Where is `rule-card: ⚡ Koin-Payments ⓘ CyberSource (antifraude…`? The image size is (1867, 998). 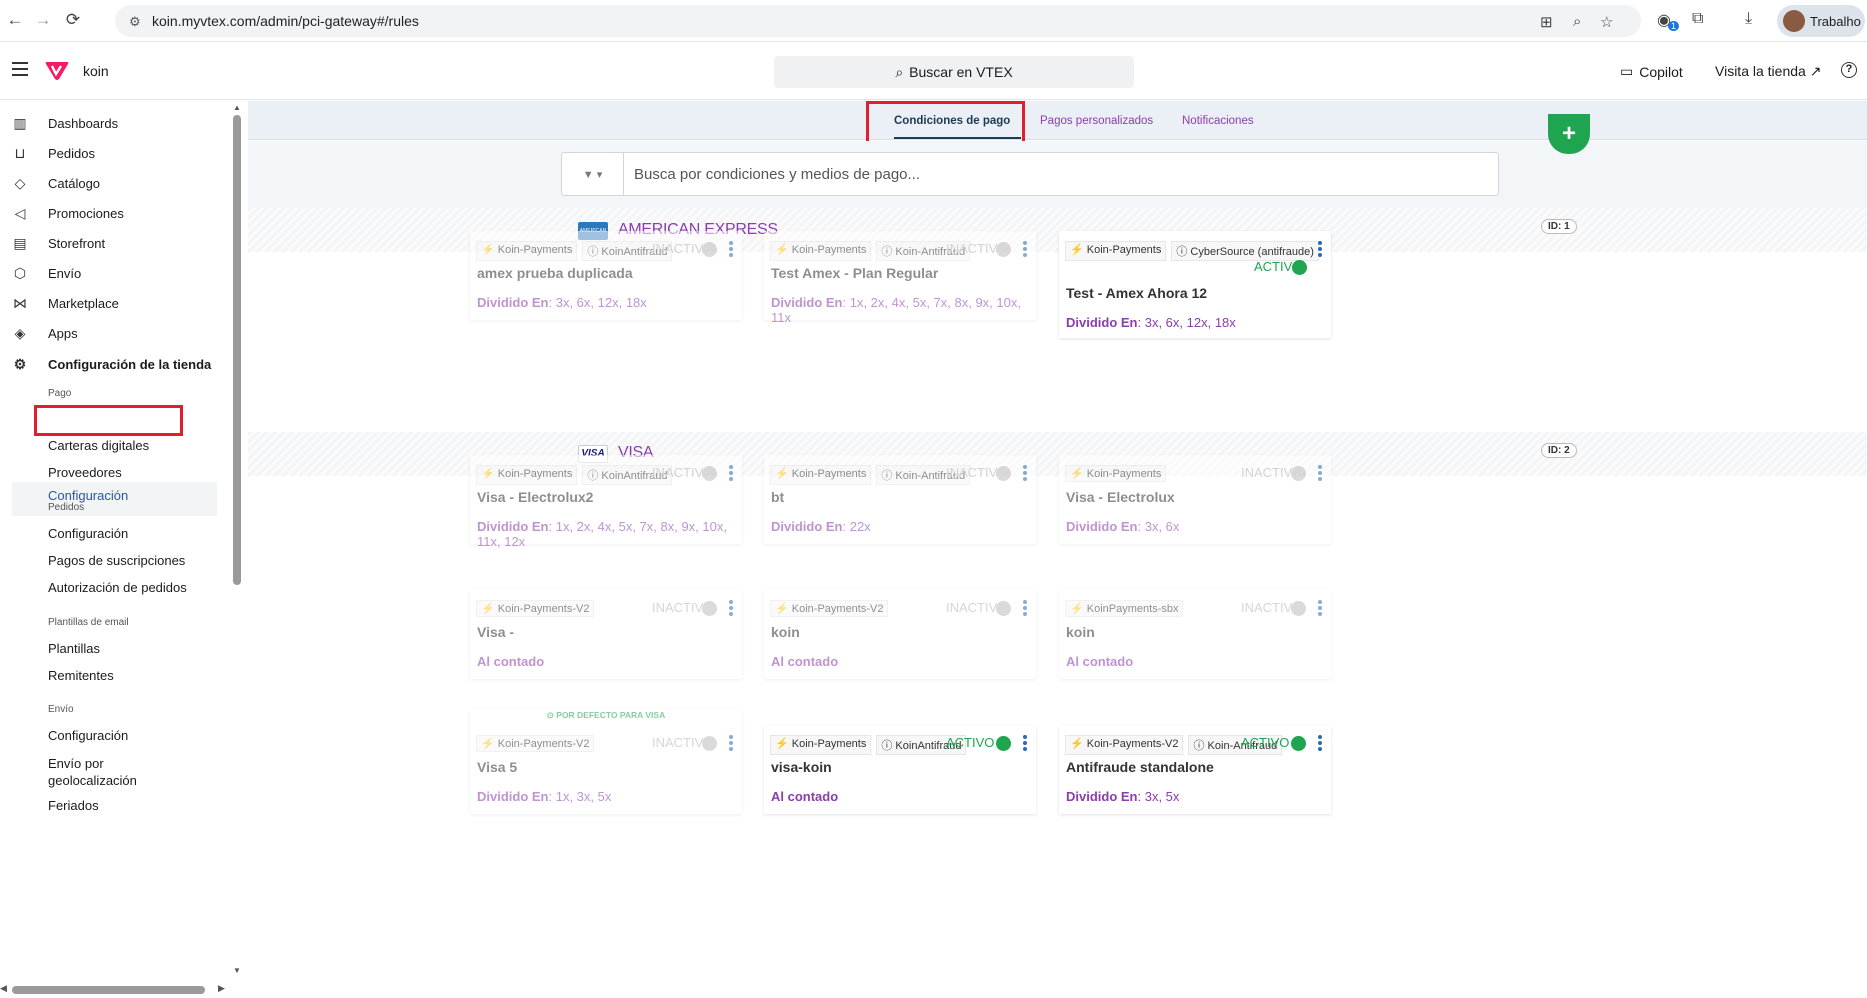
rule-card: ⚡ Koin-Payments ⓘ CyberSource (antifraude… is located at coordinates (1195, 284).